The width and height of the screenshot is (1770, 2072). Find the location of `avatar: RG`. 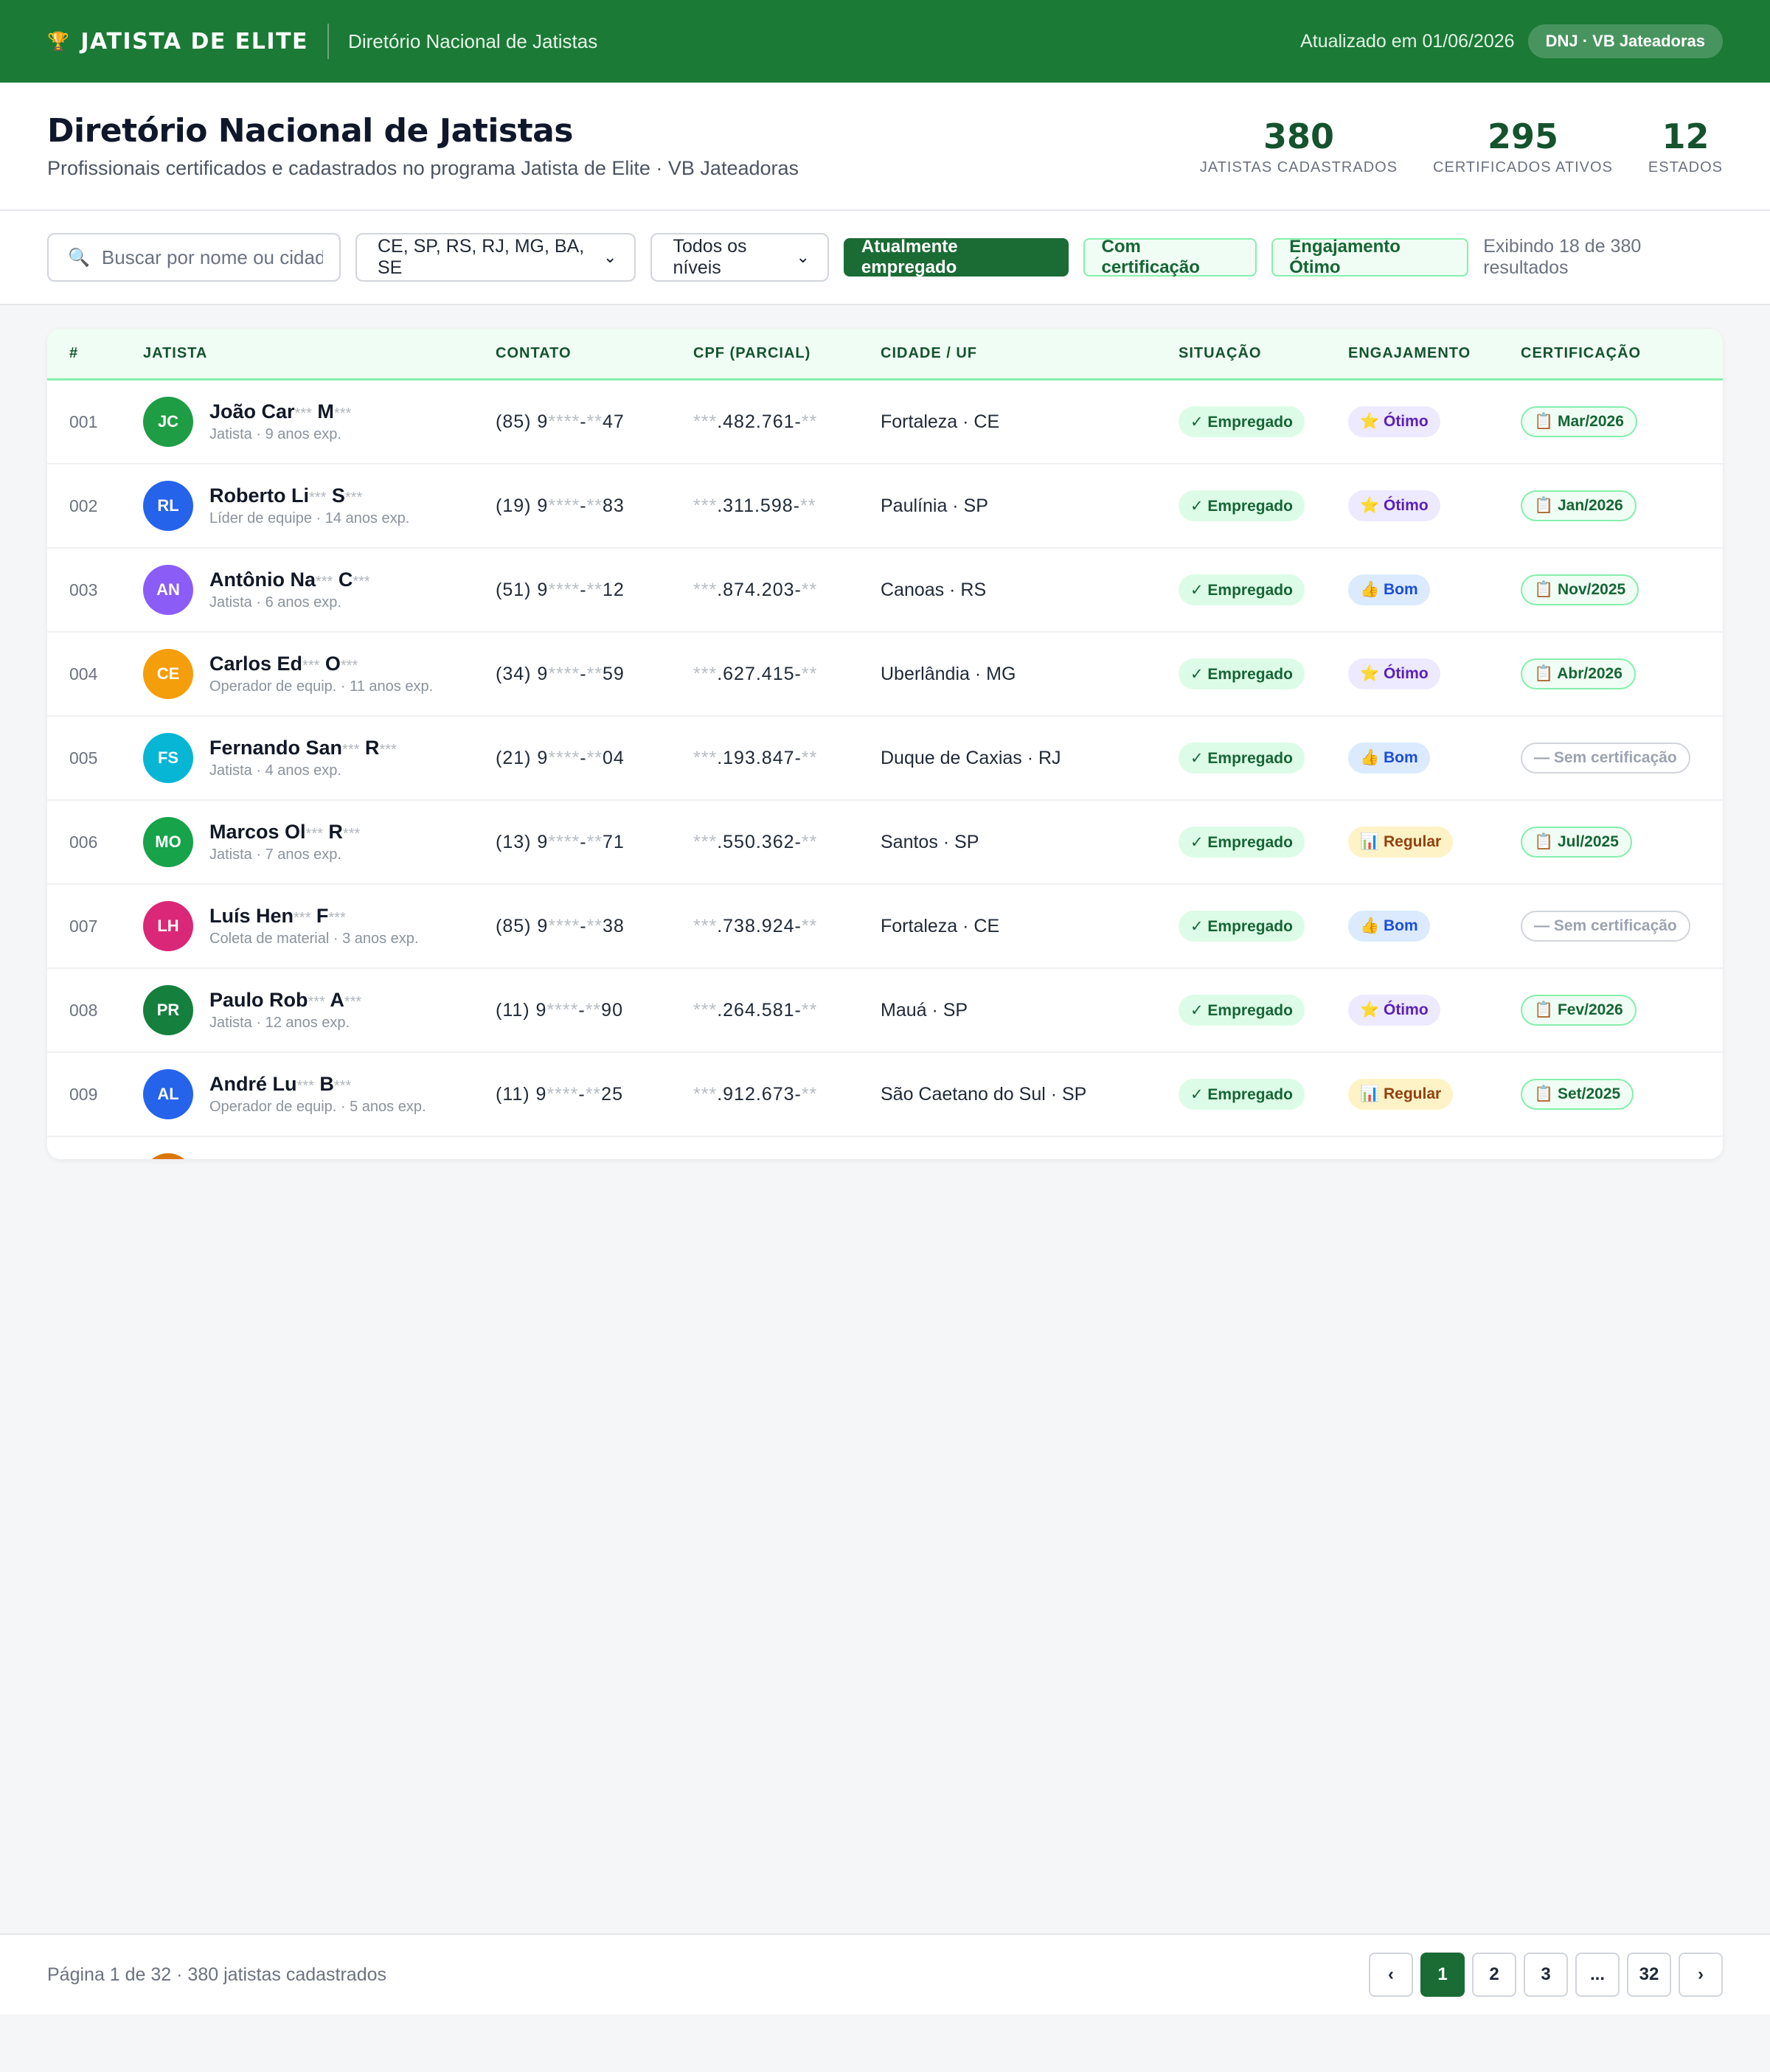

avatar: RG is located at coordinates (168, 1156).